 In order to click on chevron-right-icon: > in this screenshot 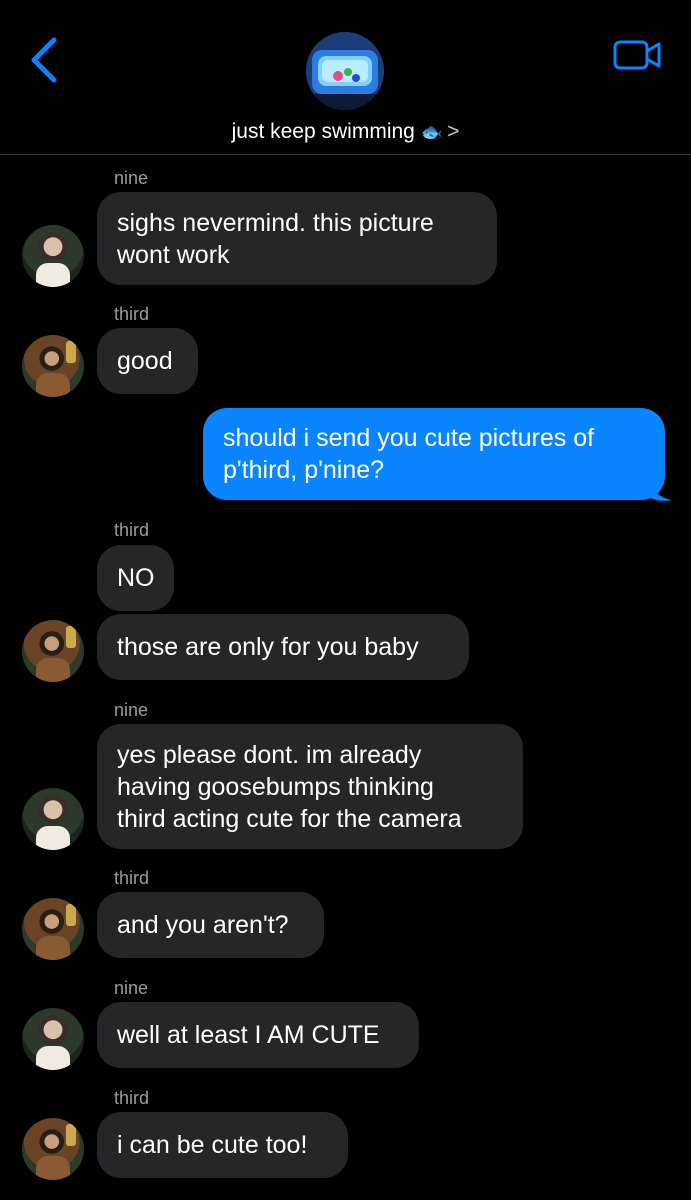, I will do `click(453, 131)`.